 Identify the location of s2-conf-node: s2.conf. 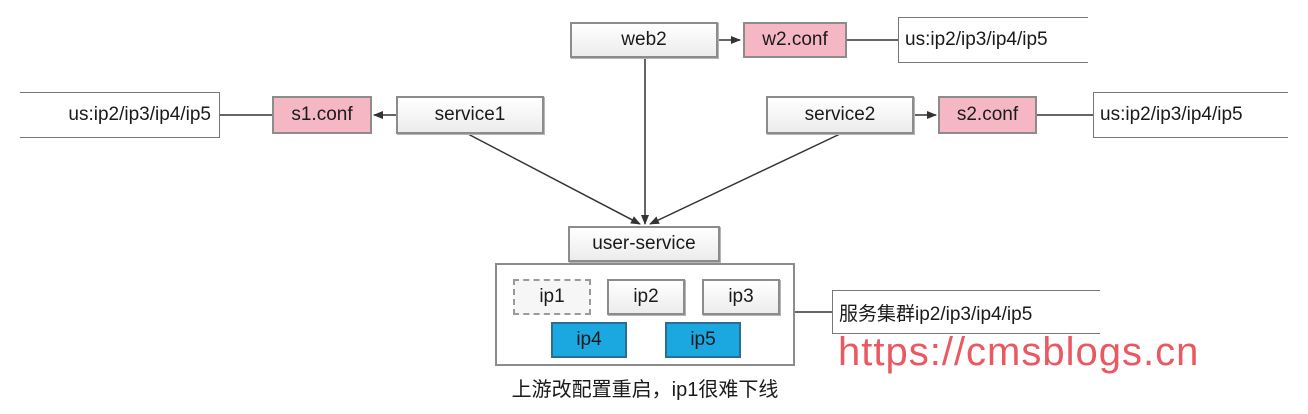
(987, 115).